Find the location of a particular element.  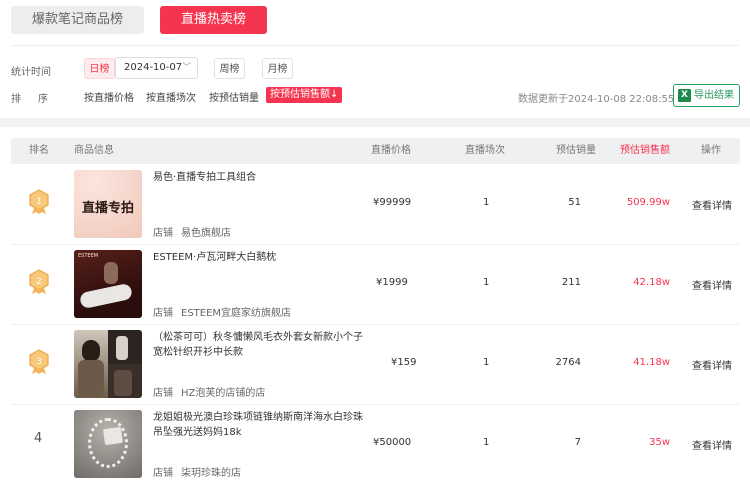

medal-icon: 3 is located at coordinates (39, 361).